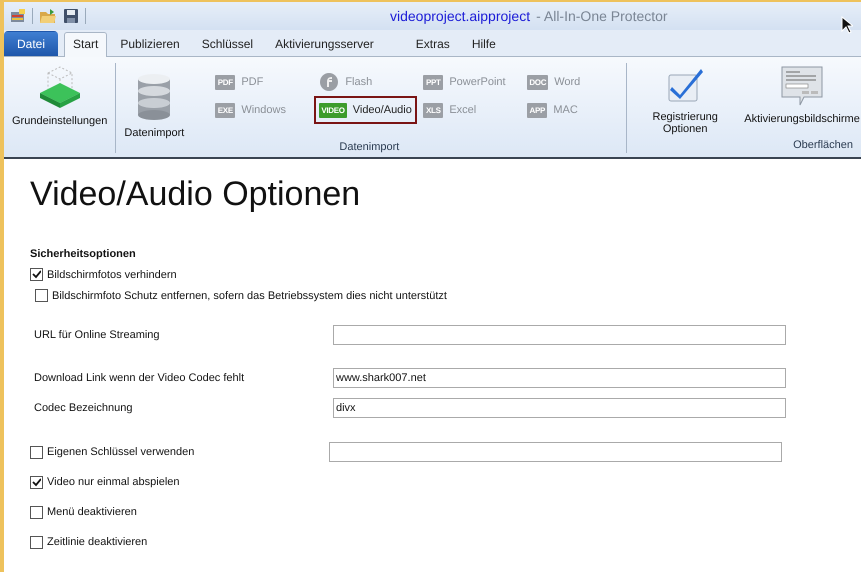  I want to click on file-type-badge: APP, so click(537, 110).